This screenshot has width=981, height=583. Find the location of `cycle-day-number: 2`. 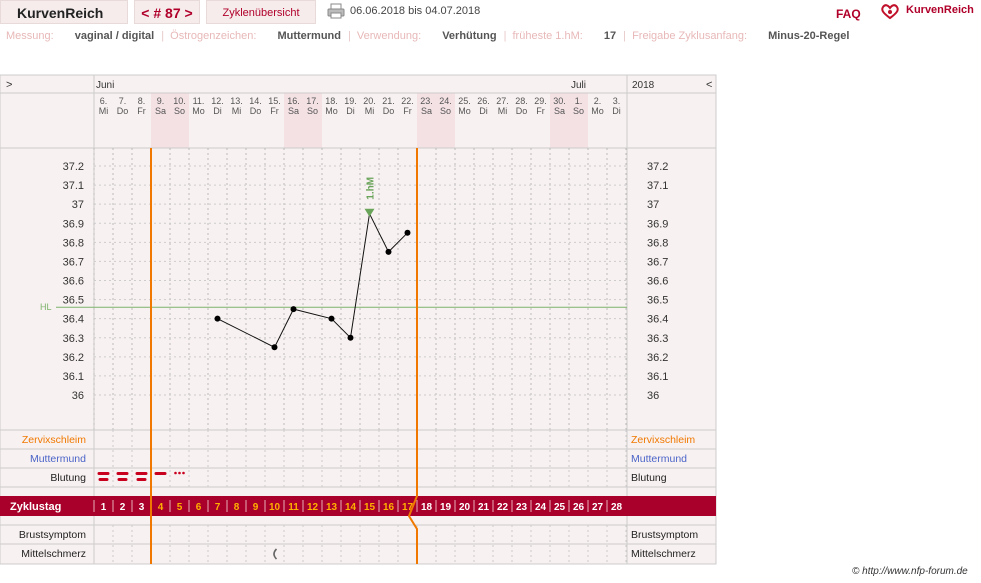

cycle-day-number: 2 is located at coordinates (123, 507).